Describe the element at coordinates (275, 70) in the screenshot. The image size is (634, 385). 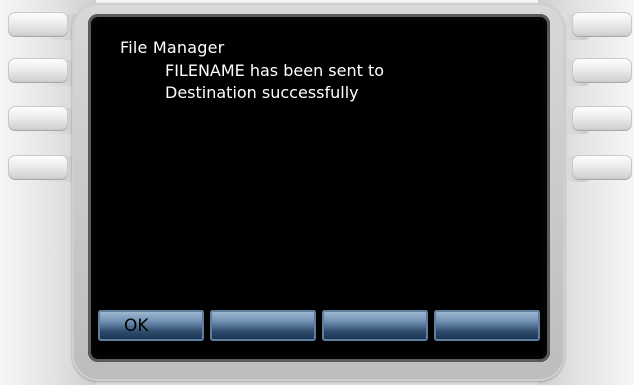
I see `status-message-line-1: FILENAME has been sent to` at that location.